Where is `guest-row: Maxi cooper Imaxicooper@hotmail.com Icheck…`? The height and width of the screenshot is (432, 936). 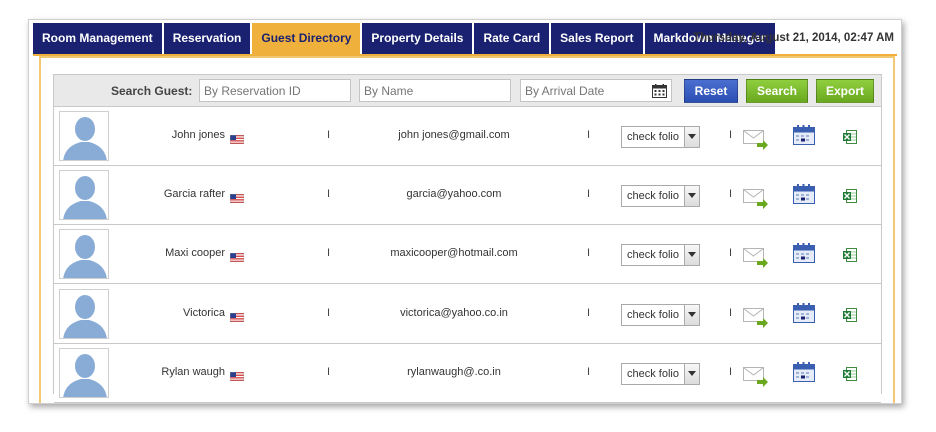 guest-row: Maxi cooper Imaxicooper@hotmail.com Icheck… is located at coordinates (467, 255).